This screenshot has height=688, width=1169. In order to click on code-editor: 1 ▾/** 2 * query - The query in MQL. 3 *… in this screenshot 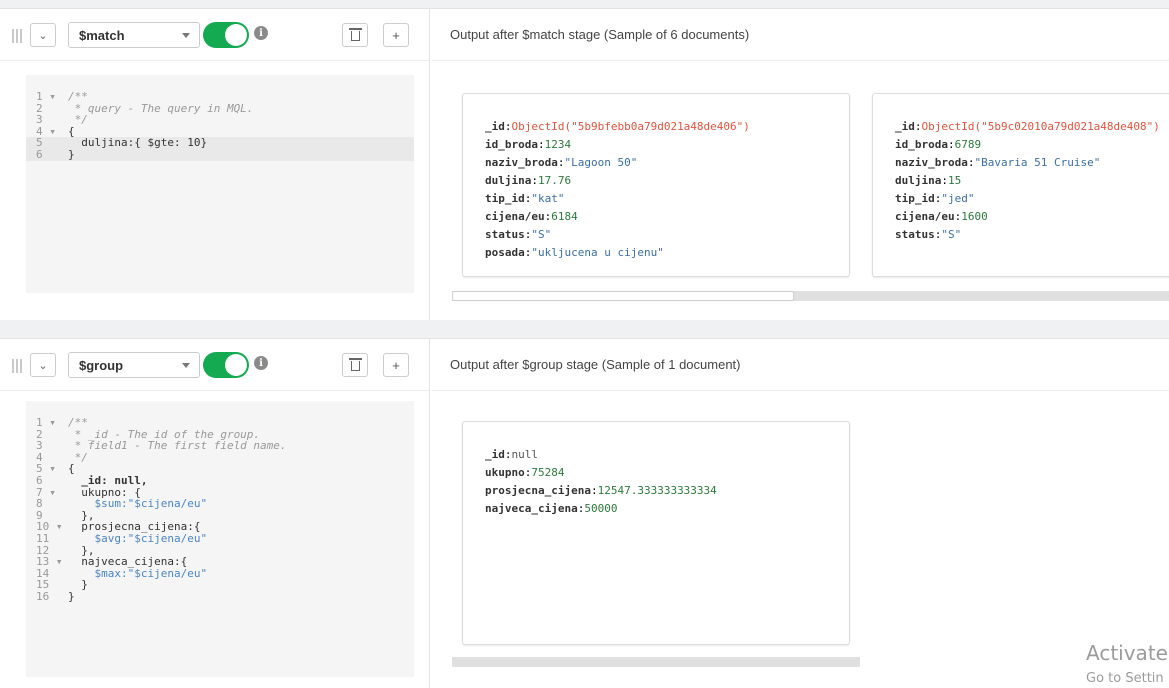, I will do `click(220, 184)`.